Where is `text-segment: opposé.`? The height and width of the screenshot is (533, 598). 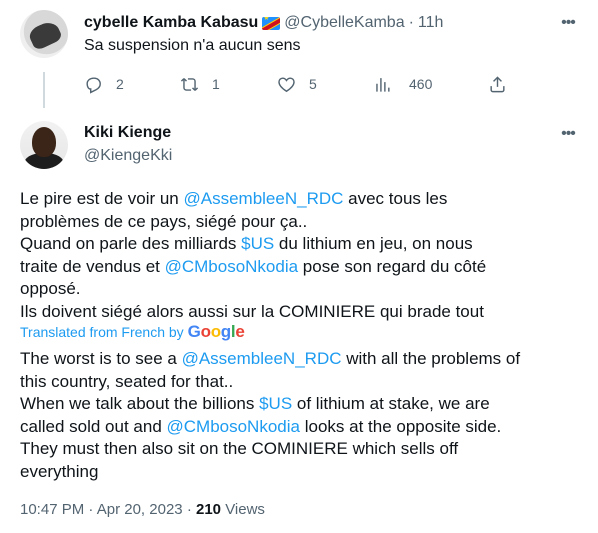 text-segment: opposé. is located at coordinates (50, 289).